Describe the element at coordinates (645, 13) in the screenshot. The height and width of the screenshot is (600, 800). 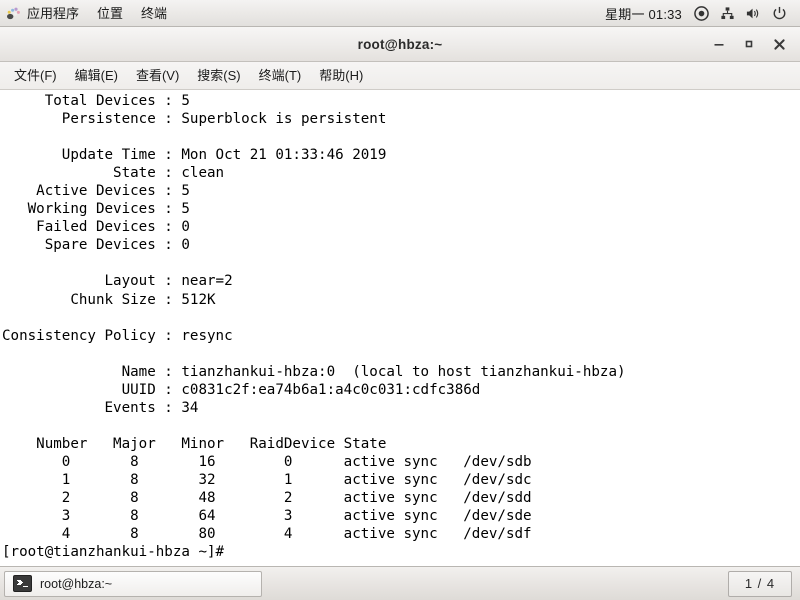
I see `clock: 星期一 01:33` at that location.